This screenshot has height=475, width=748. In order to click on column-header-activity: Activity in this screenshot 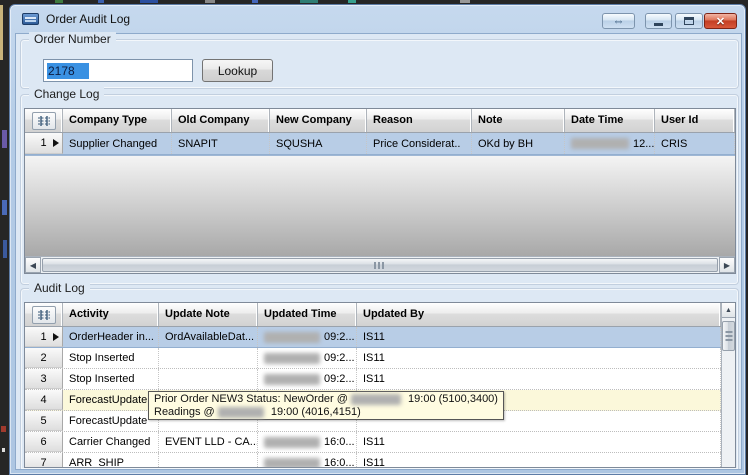, I will do `click(111, 314)`.